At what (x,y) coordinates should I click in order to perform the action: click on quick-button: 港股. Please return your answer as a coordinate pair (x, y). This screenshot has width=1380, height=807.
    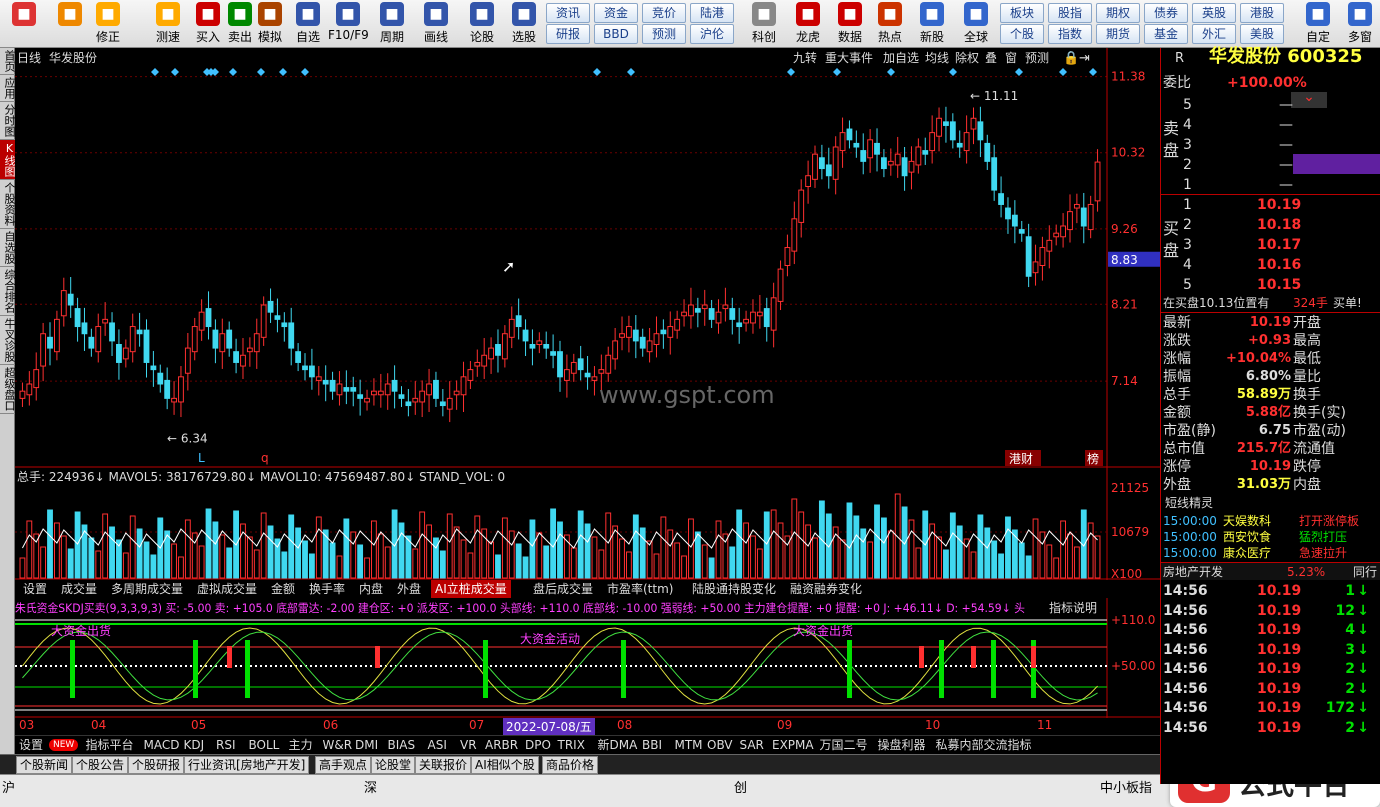
    Looking at the image, I should click on (1262, 13).